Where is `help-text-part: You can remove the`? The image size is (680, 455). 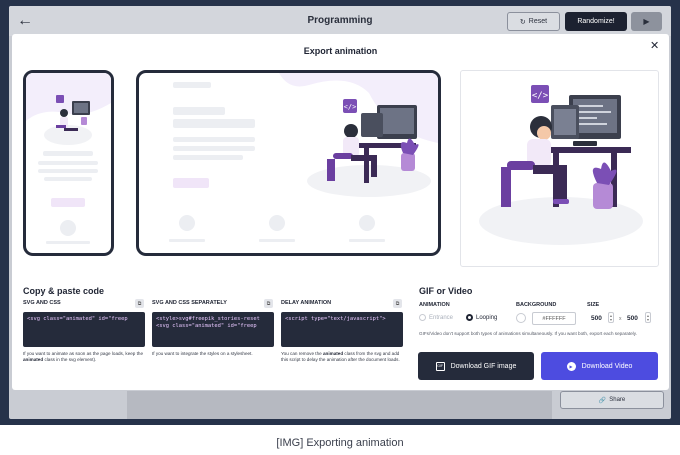 help-text-part: You can remove the is located at coordinates (302, 353).